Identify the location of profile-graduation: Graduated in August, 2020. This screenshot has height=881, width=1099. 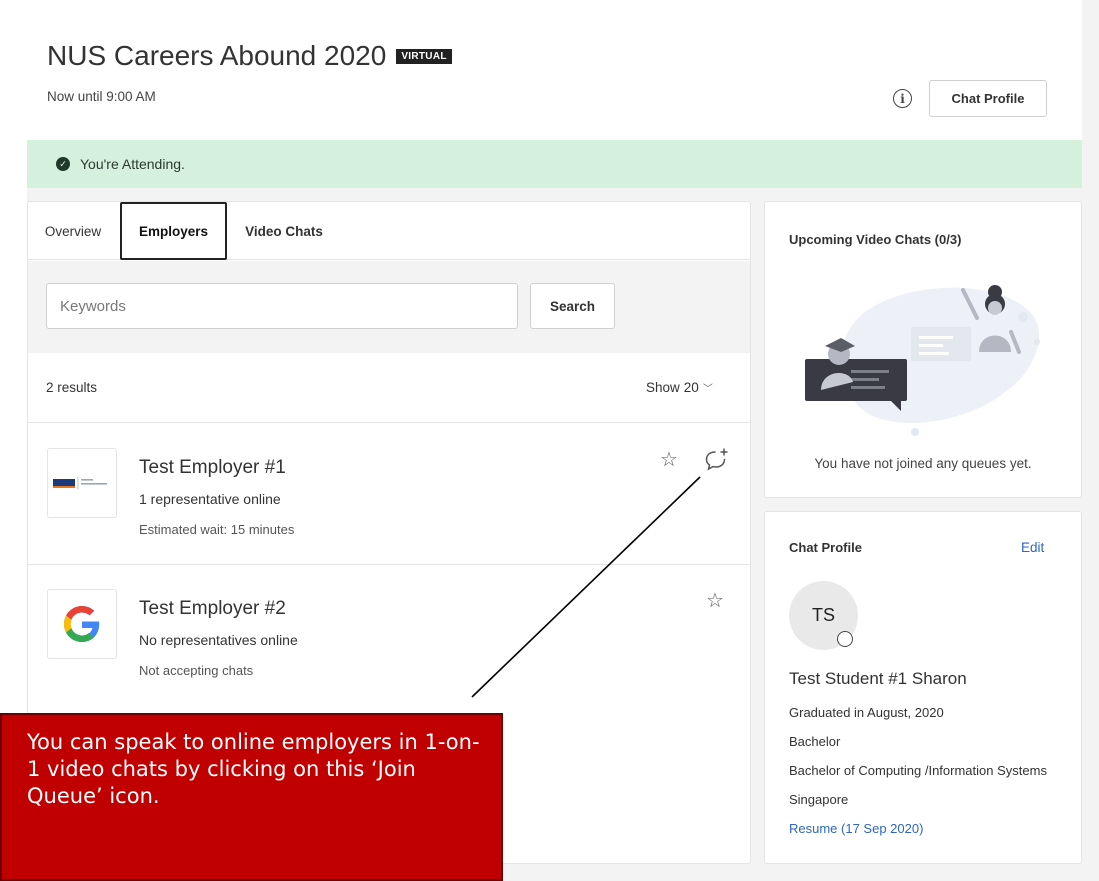
(866, 712).